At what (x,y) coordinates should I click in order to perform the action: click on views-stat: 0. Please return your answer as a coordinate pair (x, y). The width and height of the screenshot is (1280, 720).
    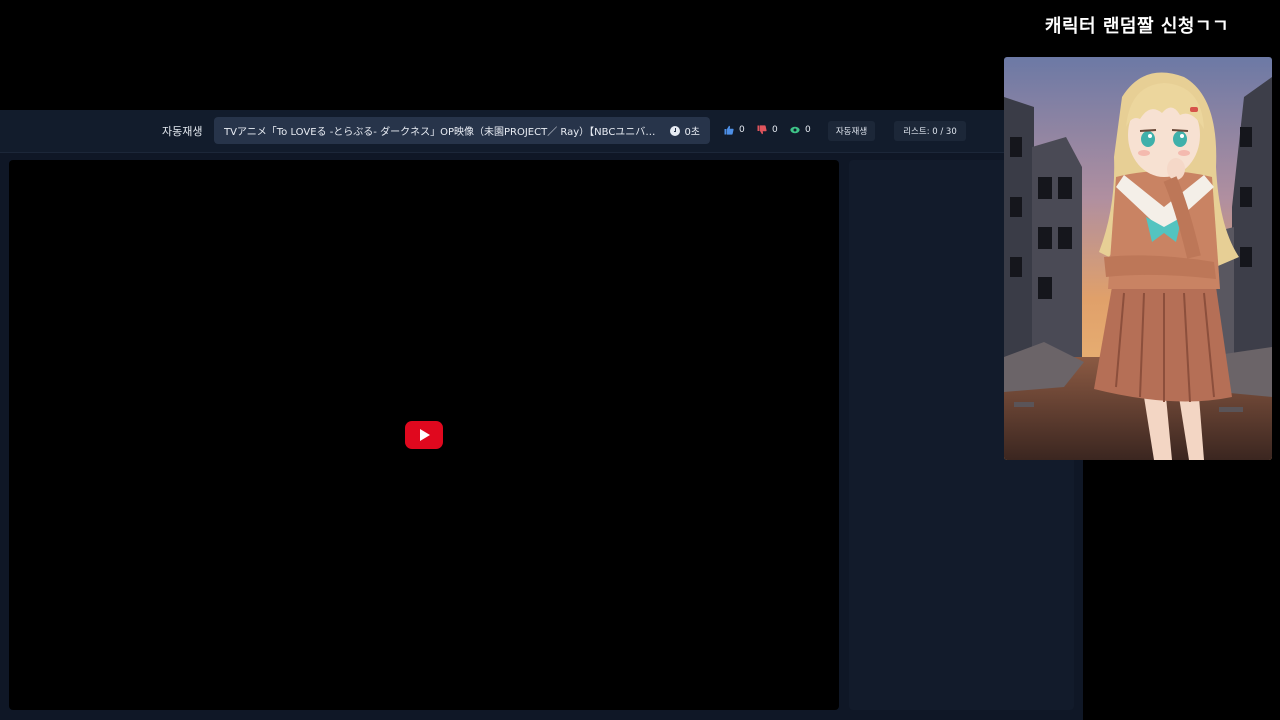
    Looking at the image, I should click on (800, 130).